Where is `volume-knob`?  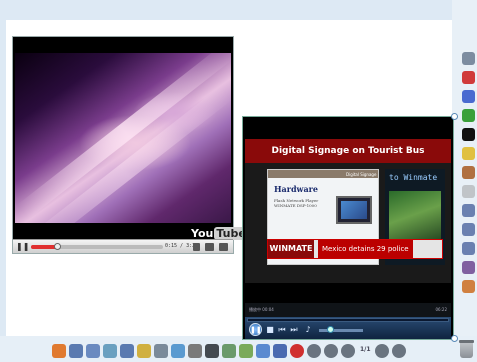
volume-knob is located at coordinates (330, 329).